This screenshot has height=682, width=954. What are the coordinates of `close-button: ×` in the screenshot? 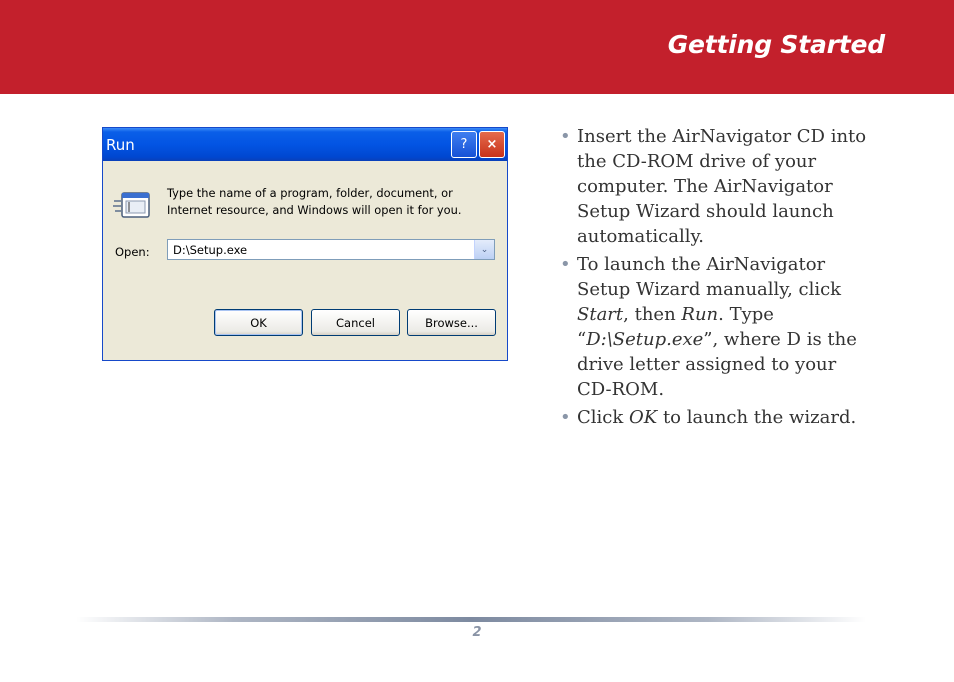 It's located at (492, 144).